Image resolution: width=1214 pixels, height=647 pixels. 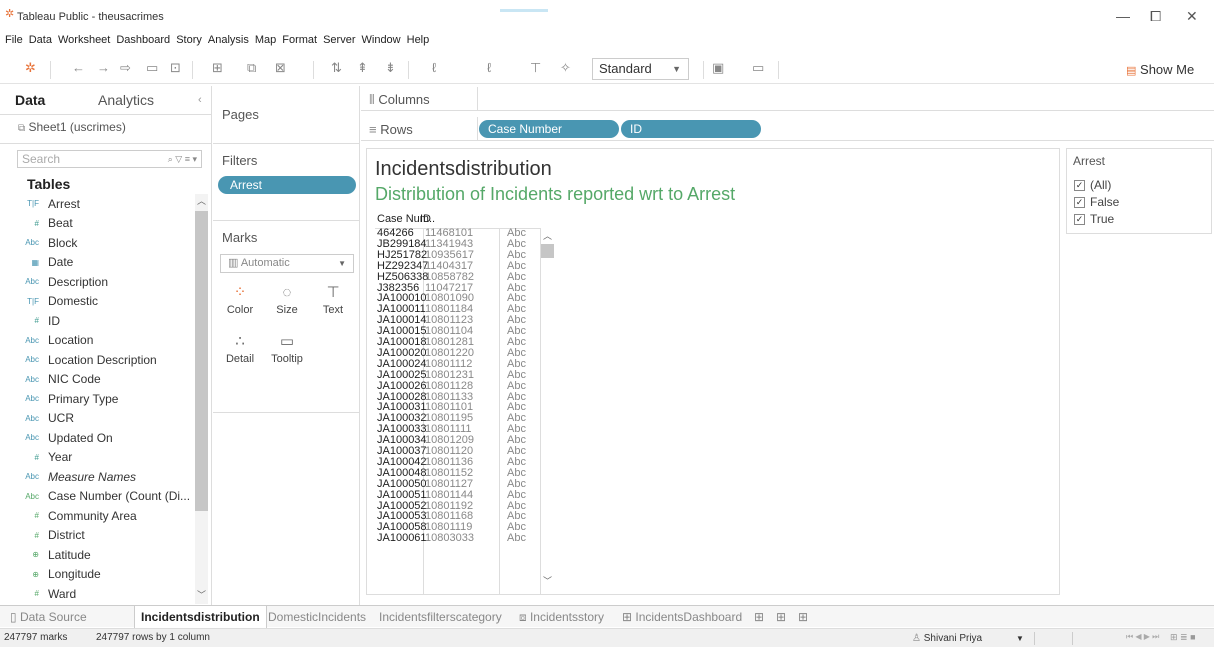 I want to click on show-cards-icon: ▣, so click(x=718, y=68).